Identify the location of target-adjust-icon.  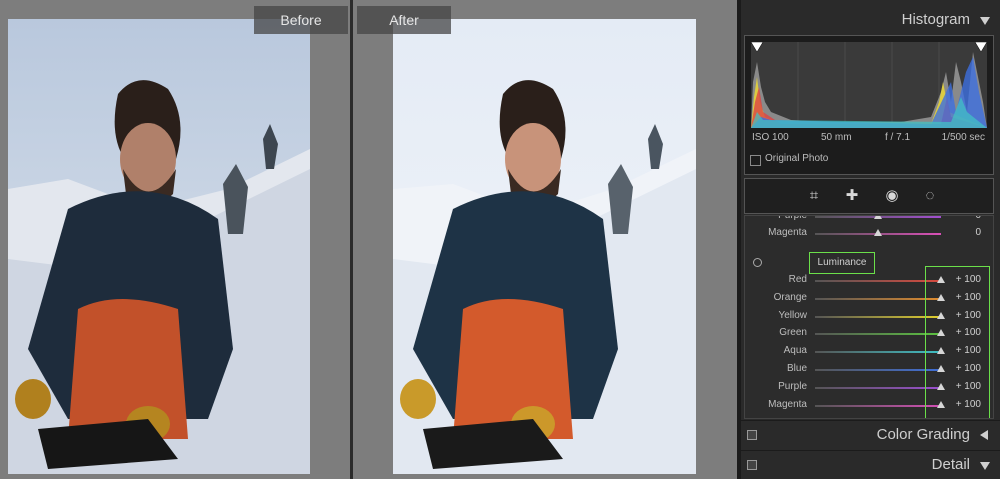
(757, 262).